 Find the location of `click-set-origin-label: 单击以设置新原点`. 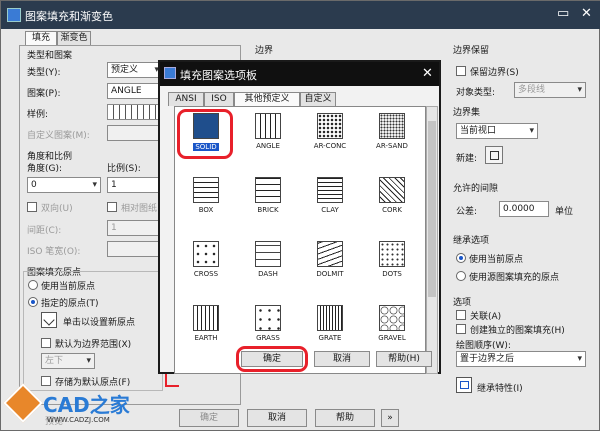

click-set-origin-label: 单击以设置新原点 is located at coordinates (99, 321).